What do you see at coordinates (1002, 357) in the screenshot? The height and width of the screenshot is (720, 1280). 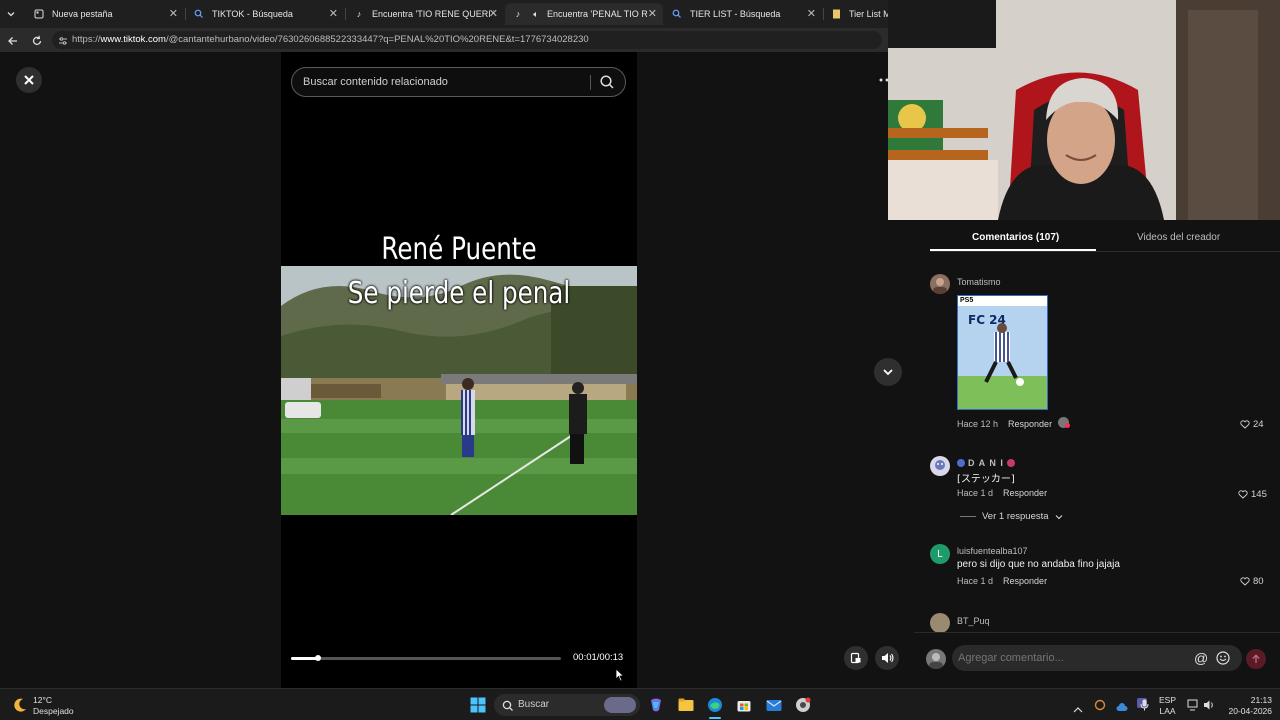 I see `game-cover-art: FC 24` at bounding box center [1002, 357].